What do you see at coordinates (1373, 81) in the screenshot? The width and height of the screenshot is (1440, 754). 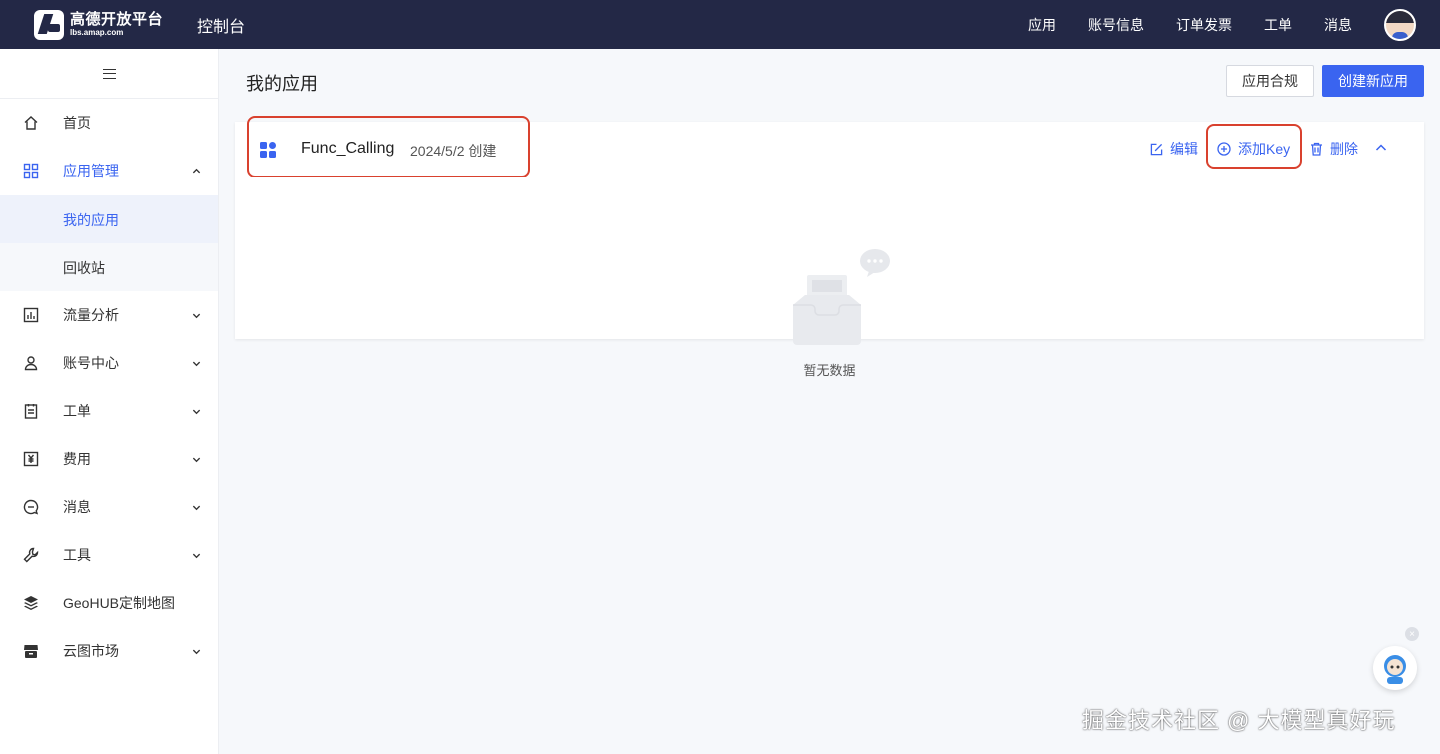 I see `create-app-button: 创建新应用` at bounding box center [1373, 81].